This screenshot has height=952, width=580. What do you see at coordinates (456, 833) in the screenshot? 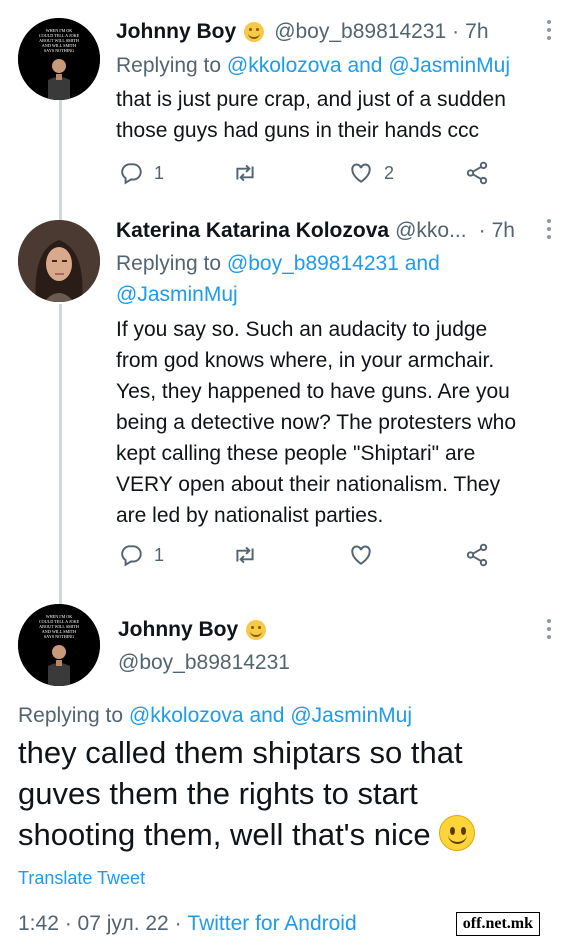
I see `smiley-emoji-icon` at bounding box center [456, 833].